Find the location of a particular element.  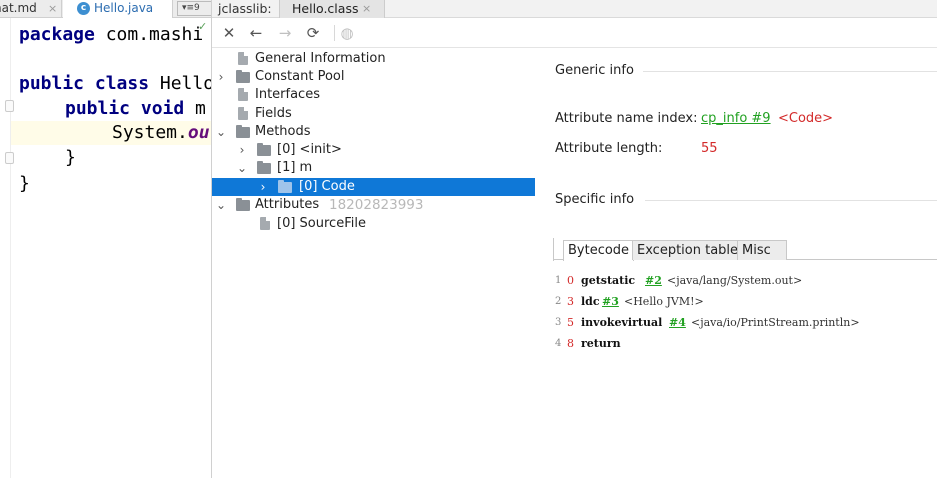

attr-name-value: <Code> is located at coordinates (806, 118).